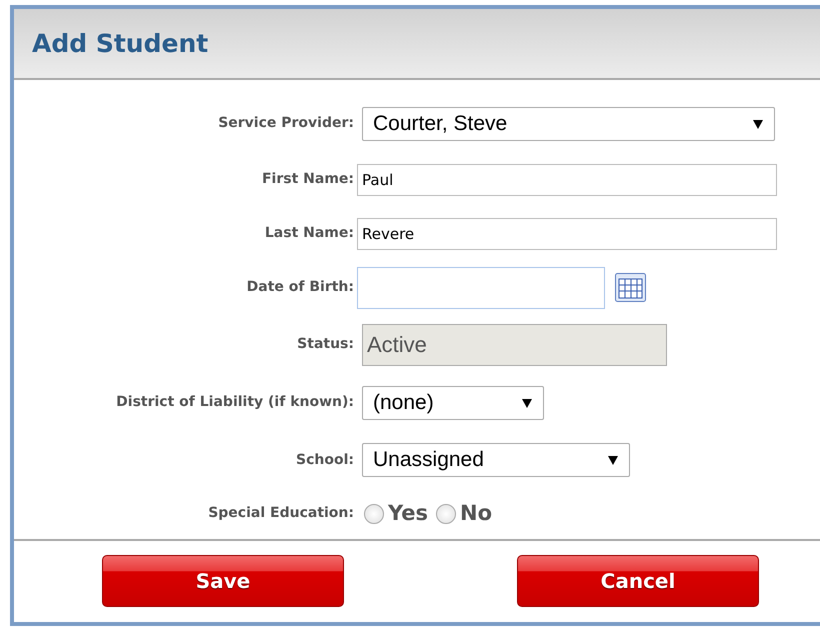 The image size is (820, 629). I want to click on field-label: Service Provider:, so click(286, 124).